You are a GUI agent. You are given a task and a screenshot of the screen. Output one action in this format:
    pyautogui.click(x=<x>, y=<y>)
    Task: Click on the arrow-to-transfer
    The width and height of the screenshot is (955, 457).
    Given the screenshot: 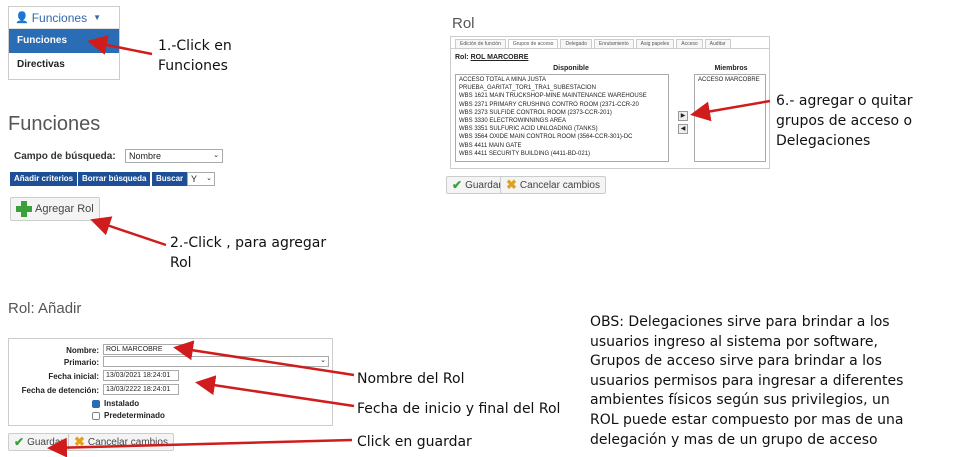 What is the action you would take?
    pyautogui.click(x=730, y=110)
    